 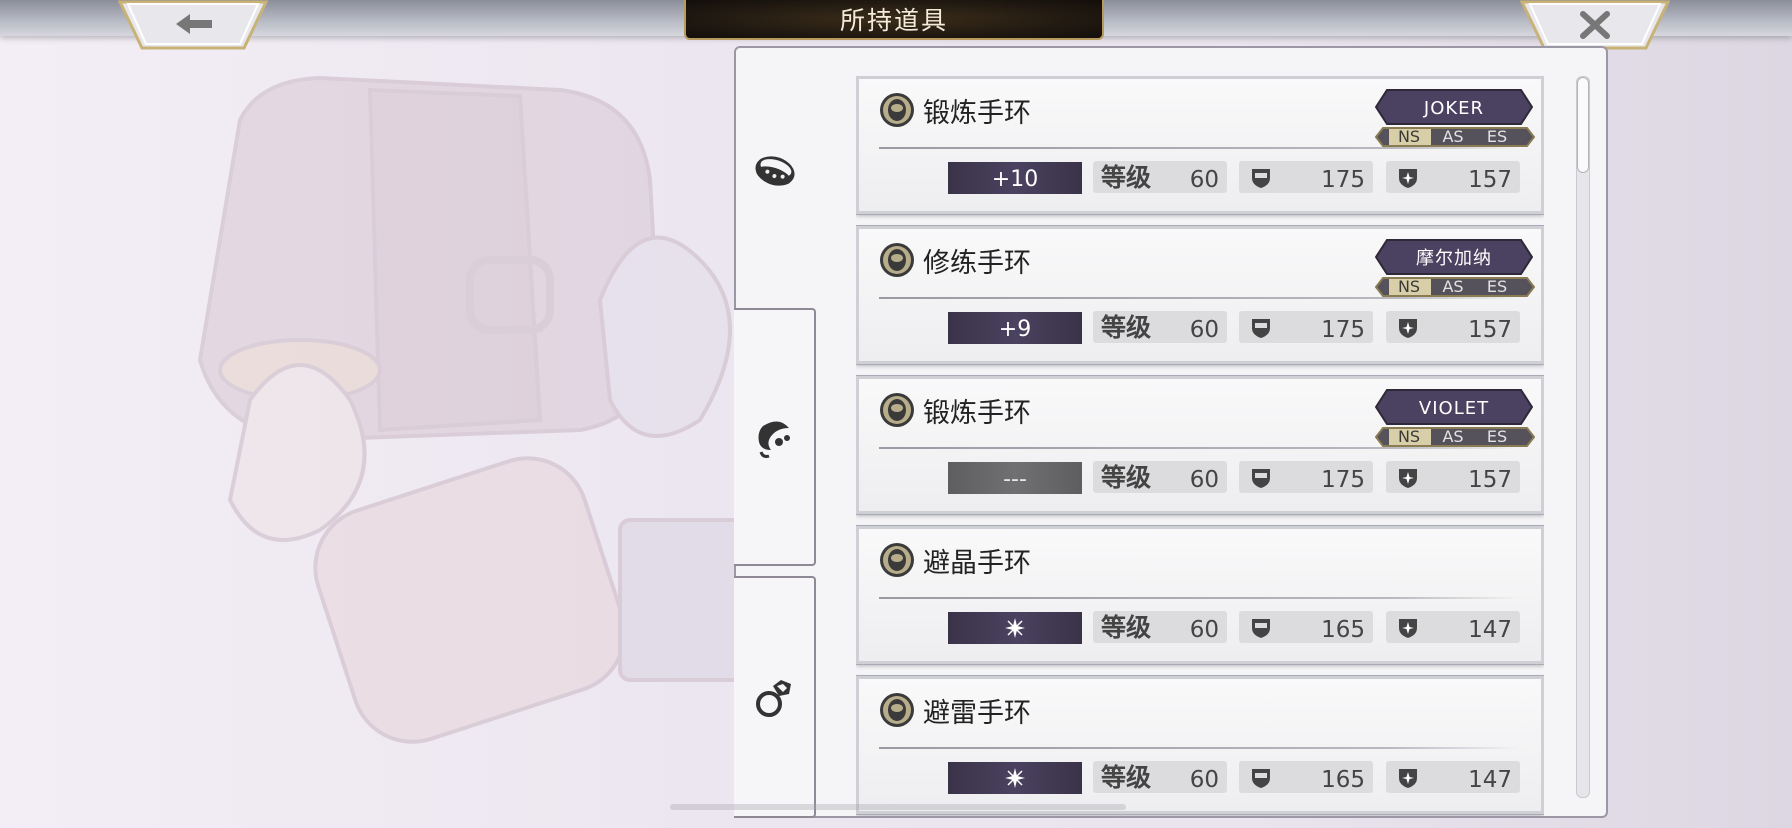 I want to click on scrollbar-thumb, so click(x=1583, y=125).